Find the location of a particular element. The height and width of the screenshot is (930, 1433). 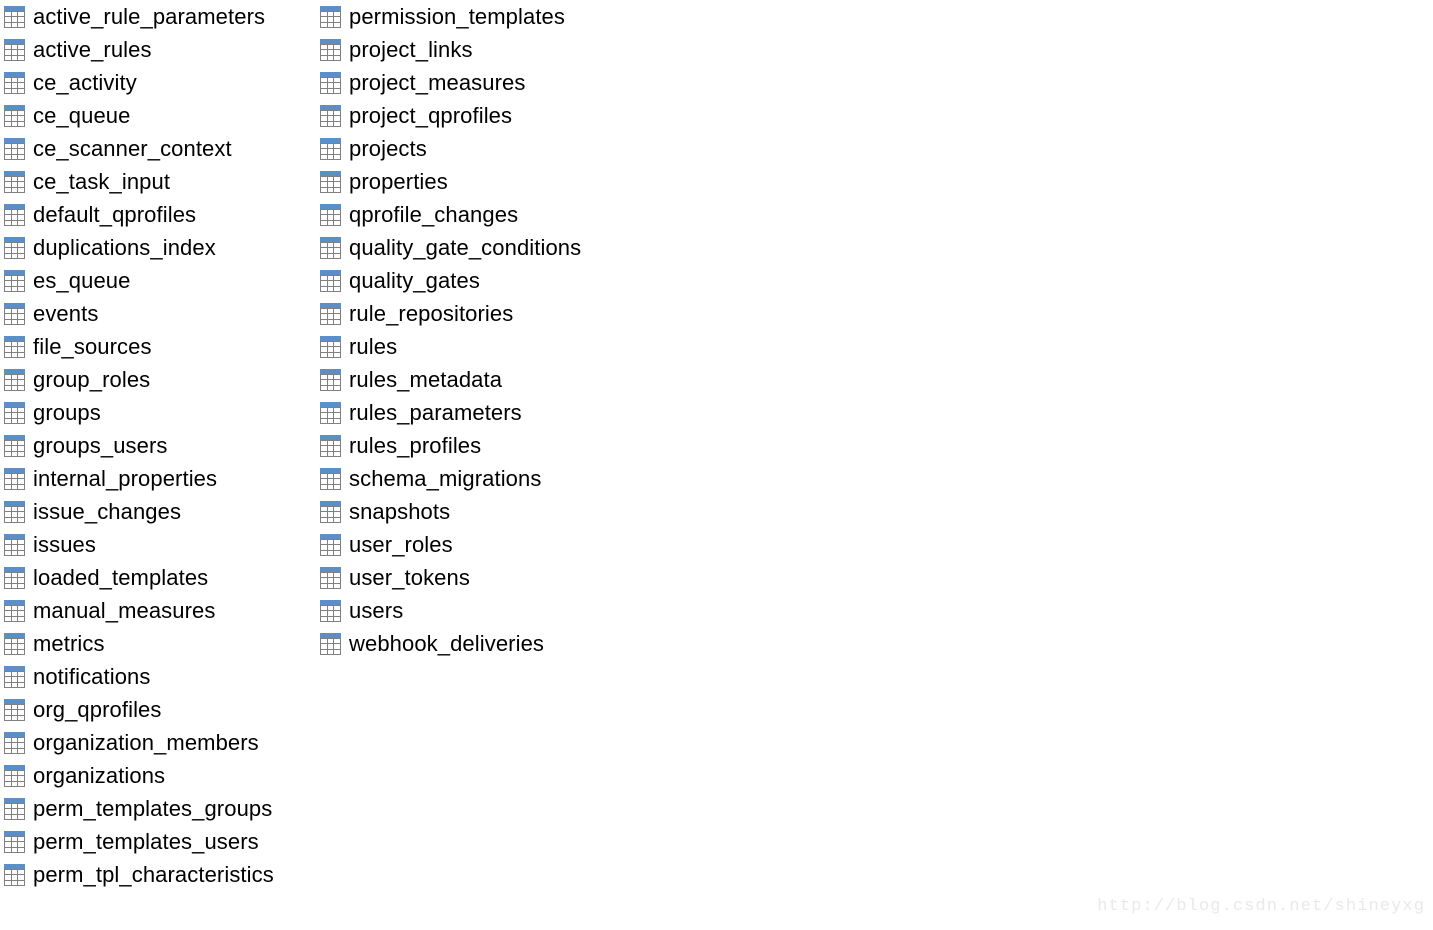

table-list-item: internal_properties is located at coordinates (139, 478).